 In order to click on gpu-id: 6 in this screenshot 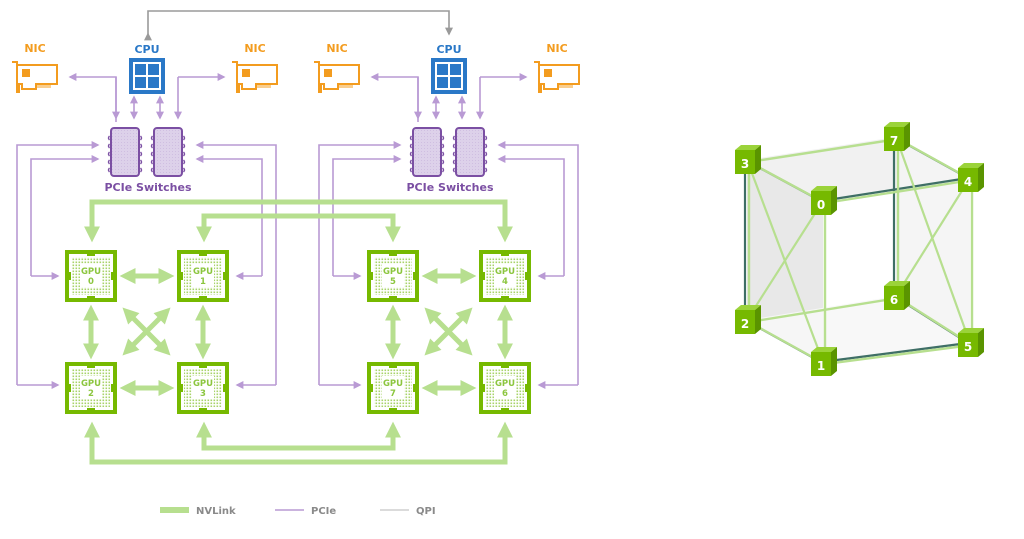, I will do `click(505, 394)`.